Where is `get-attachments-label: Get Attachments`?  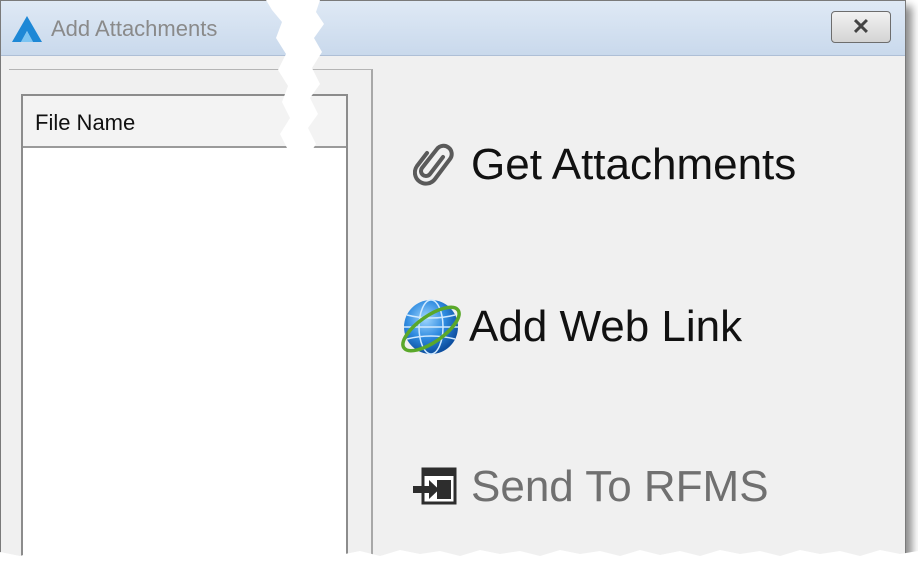
get-attachments-label: Get Attachments is located at coordinates (634, 164).